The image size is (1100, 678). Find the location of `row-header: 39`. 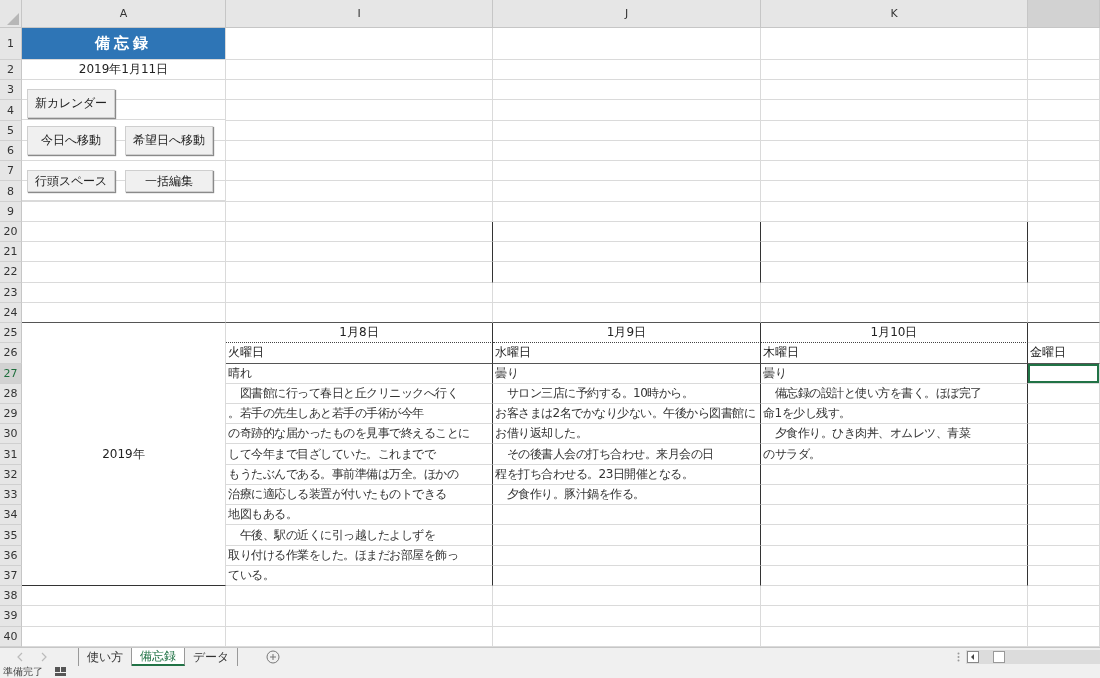

row-header: 39 is located at coordinates (11, 616).